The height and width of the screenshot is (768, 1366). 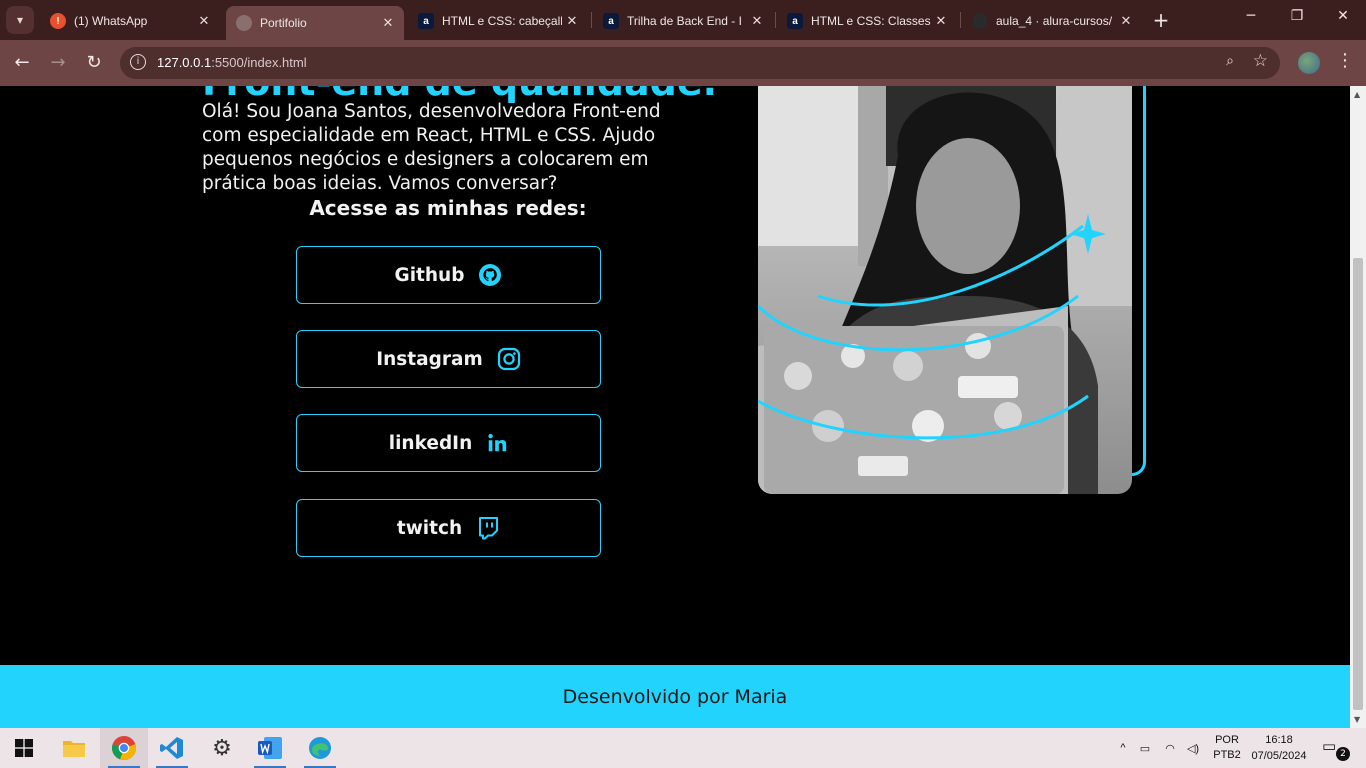 What do you see at coordinates (1357, 719) in the screenshot?
I see `scroll-down-arrow-icon: ▼` at bounding box center [1357, 719].